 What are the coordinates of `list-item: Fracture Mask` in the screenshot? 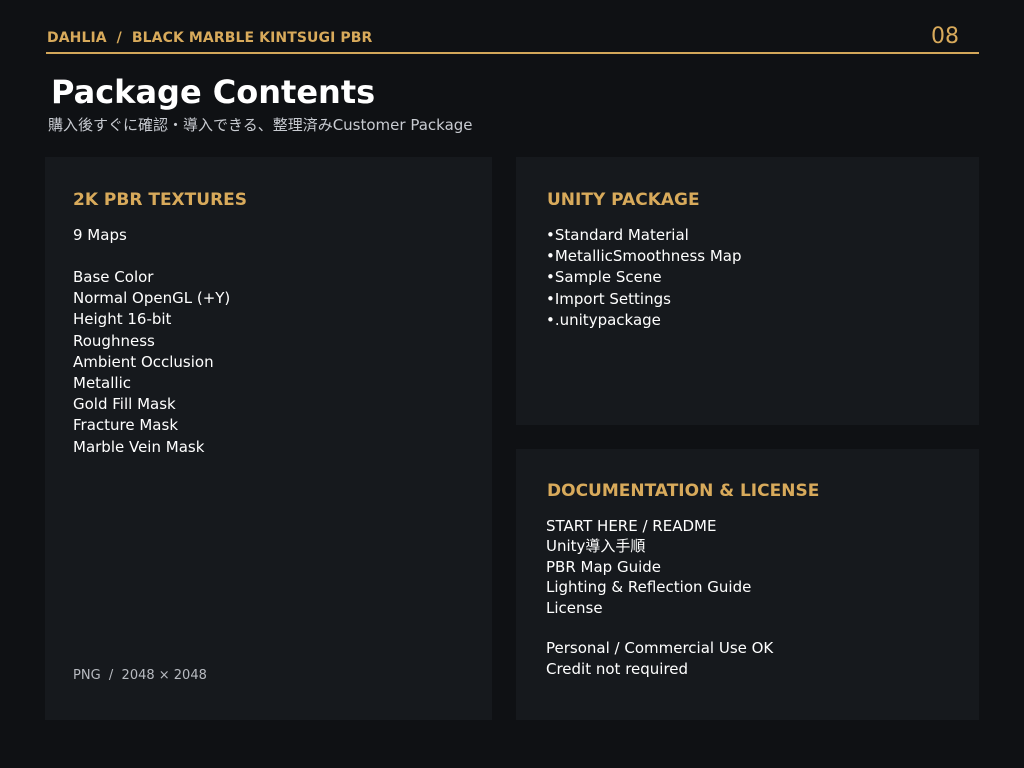 It's located at (125, 425).